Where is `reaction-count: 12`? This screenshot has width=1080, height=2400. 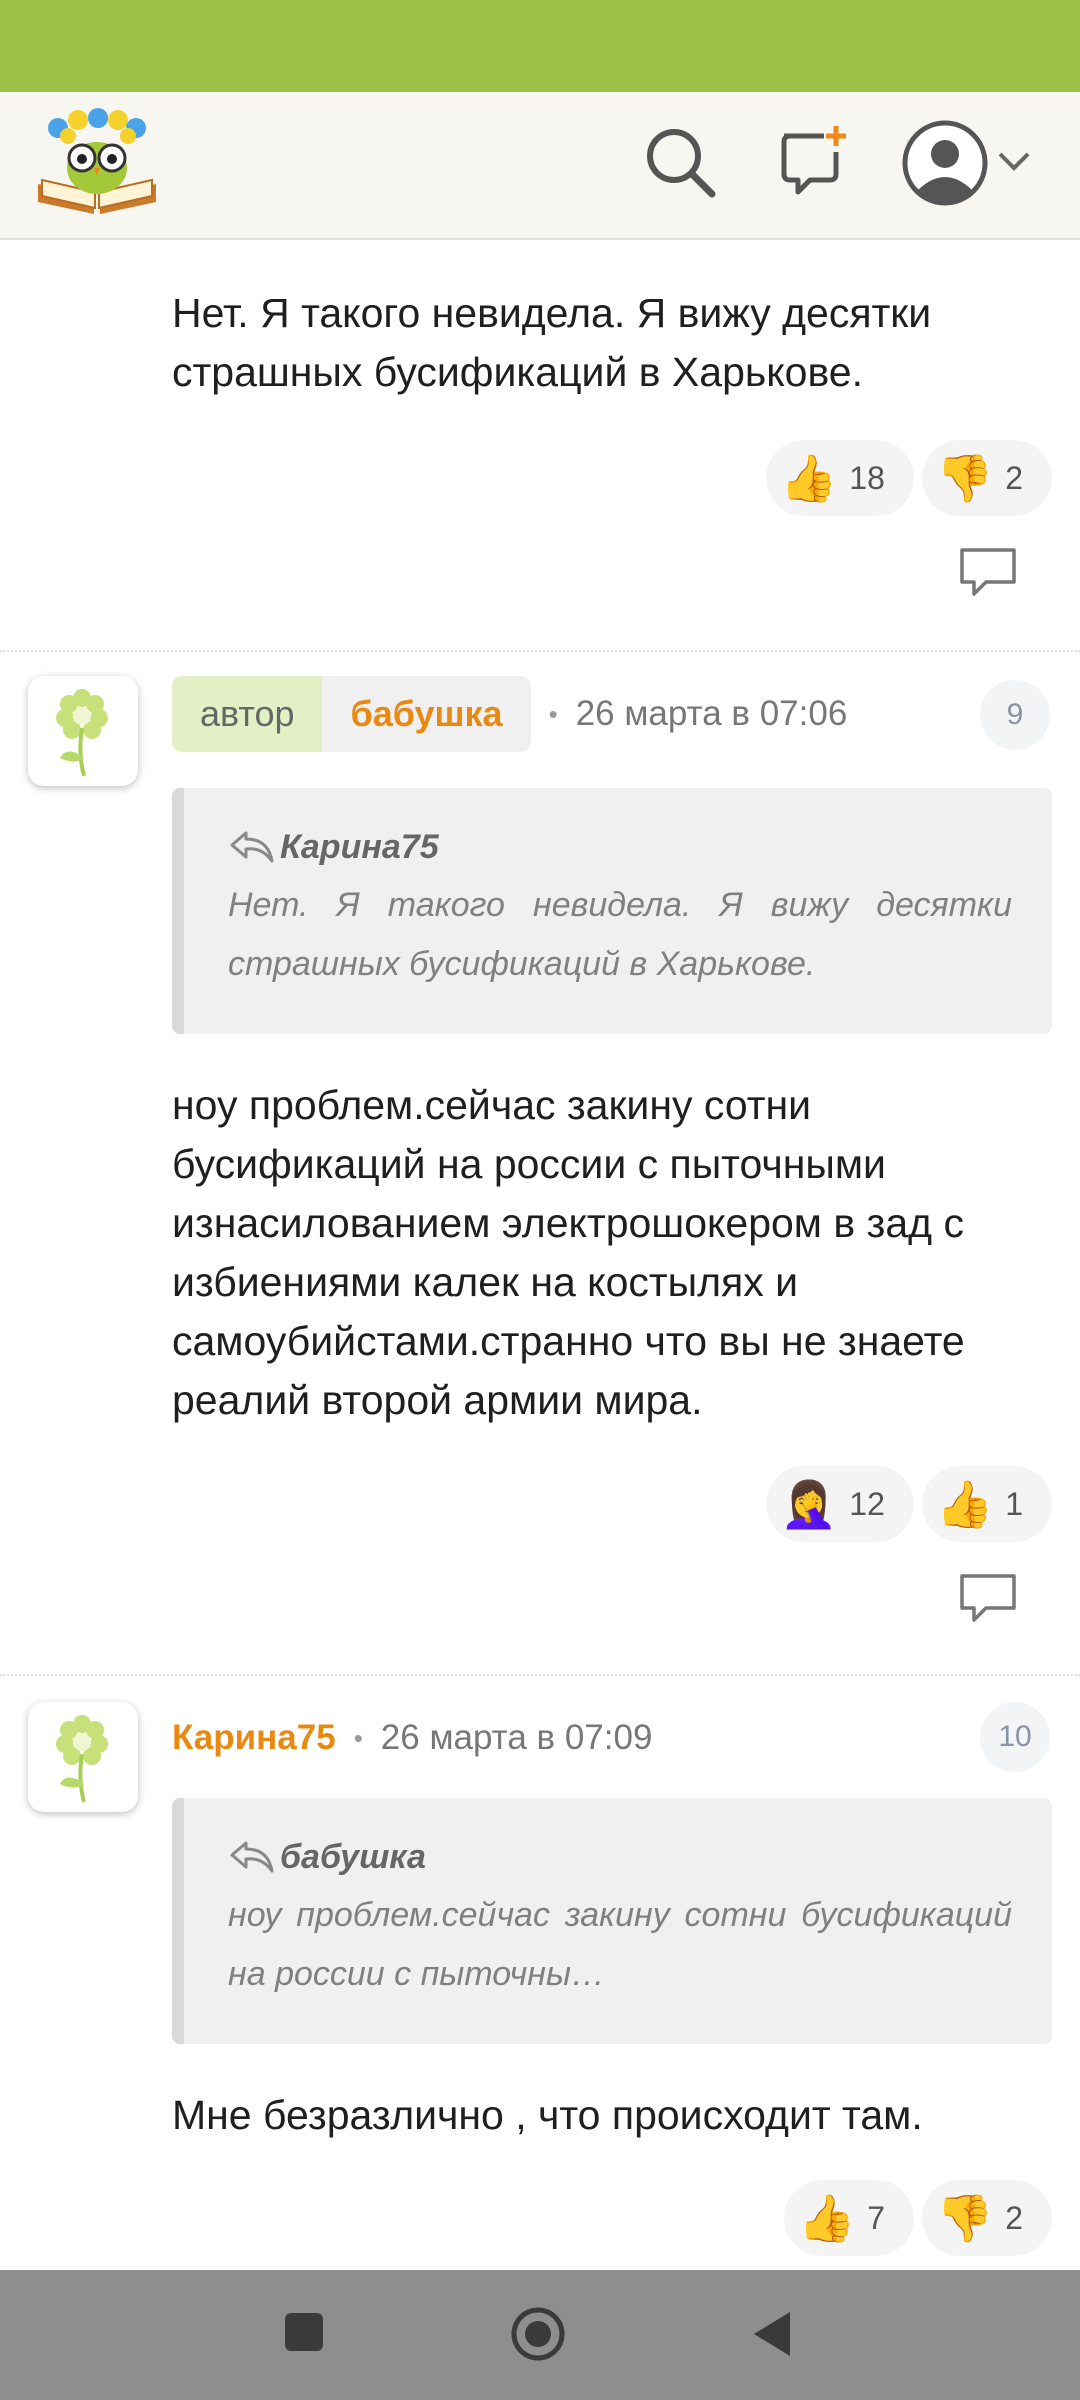 reaction-count: 12 is located at coordinates (867, 1503).